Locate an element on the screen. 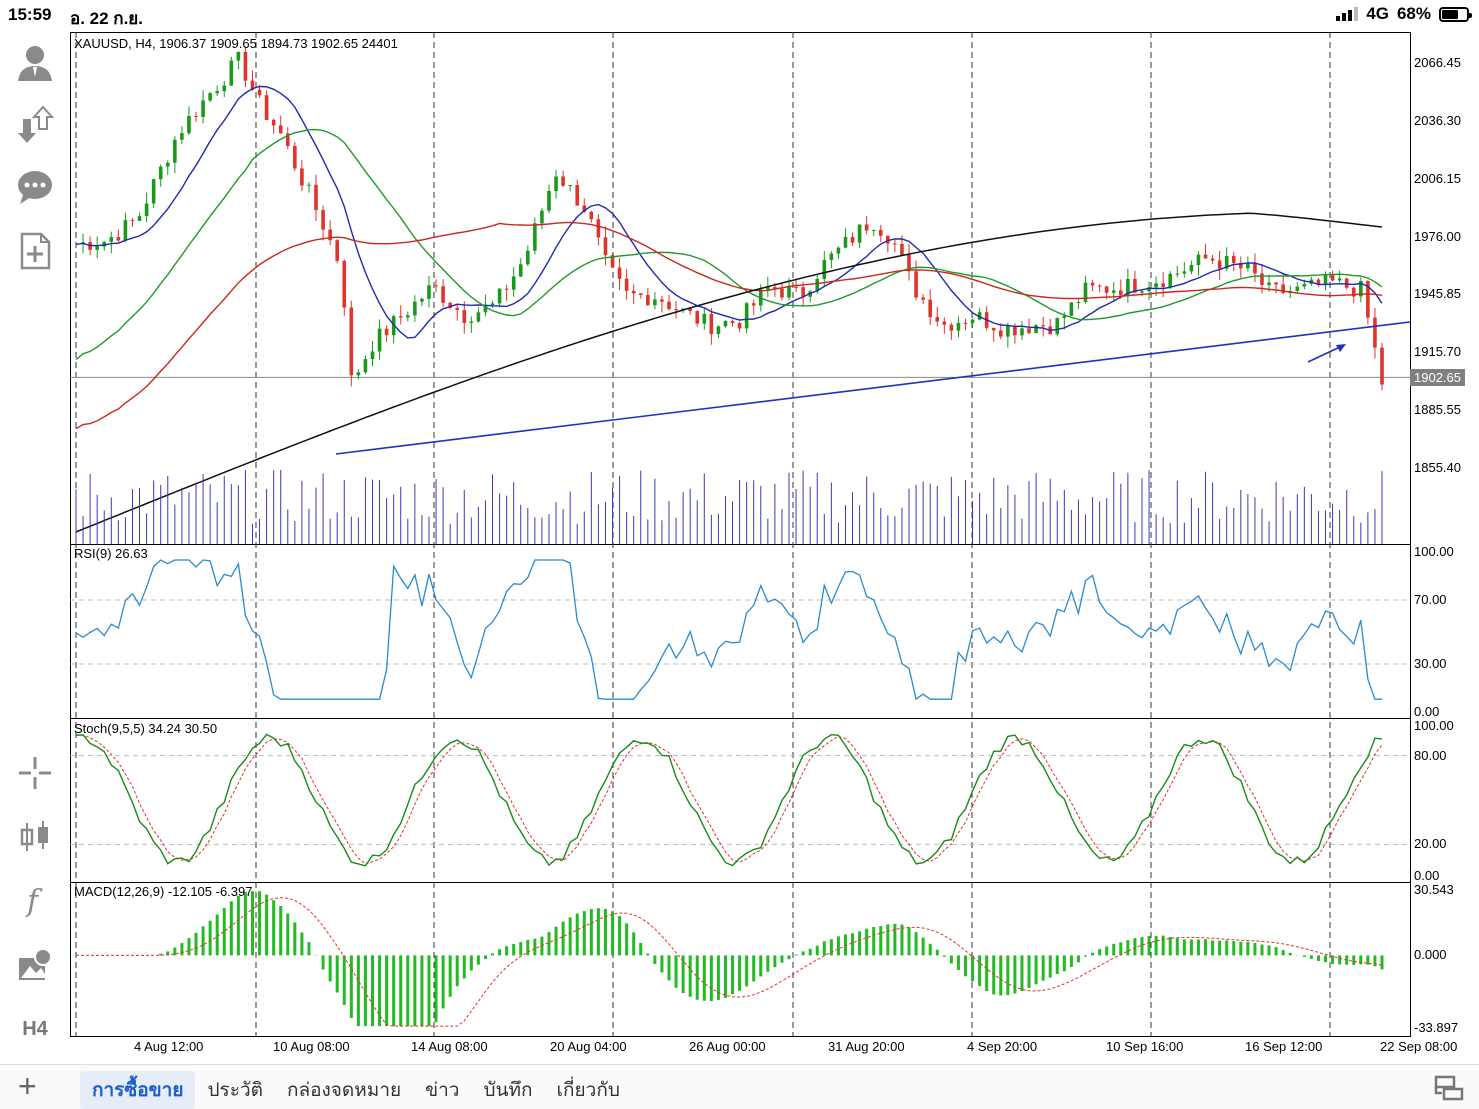 The height and width of the screenshot is (1109, 1479). layout-icon is located at coordinates (1449, 1087).